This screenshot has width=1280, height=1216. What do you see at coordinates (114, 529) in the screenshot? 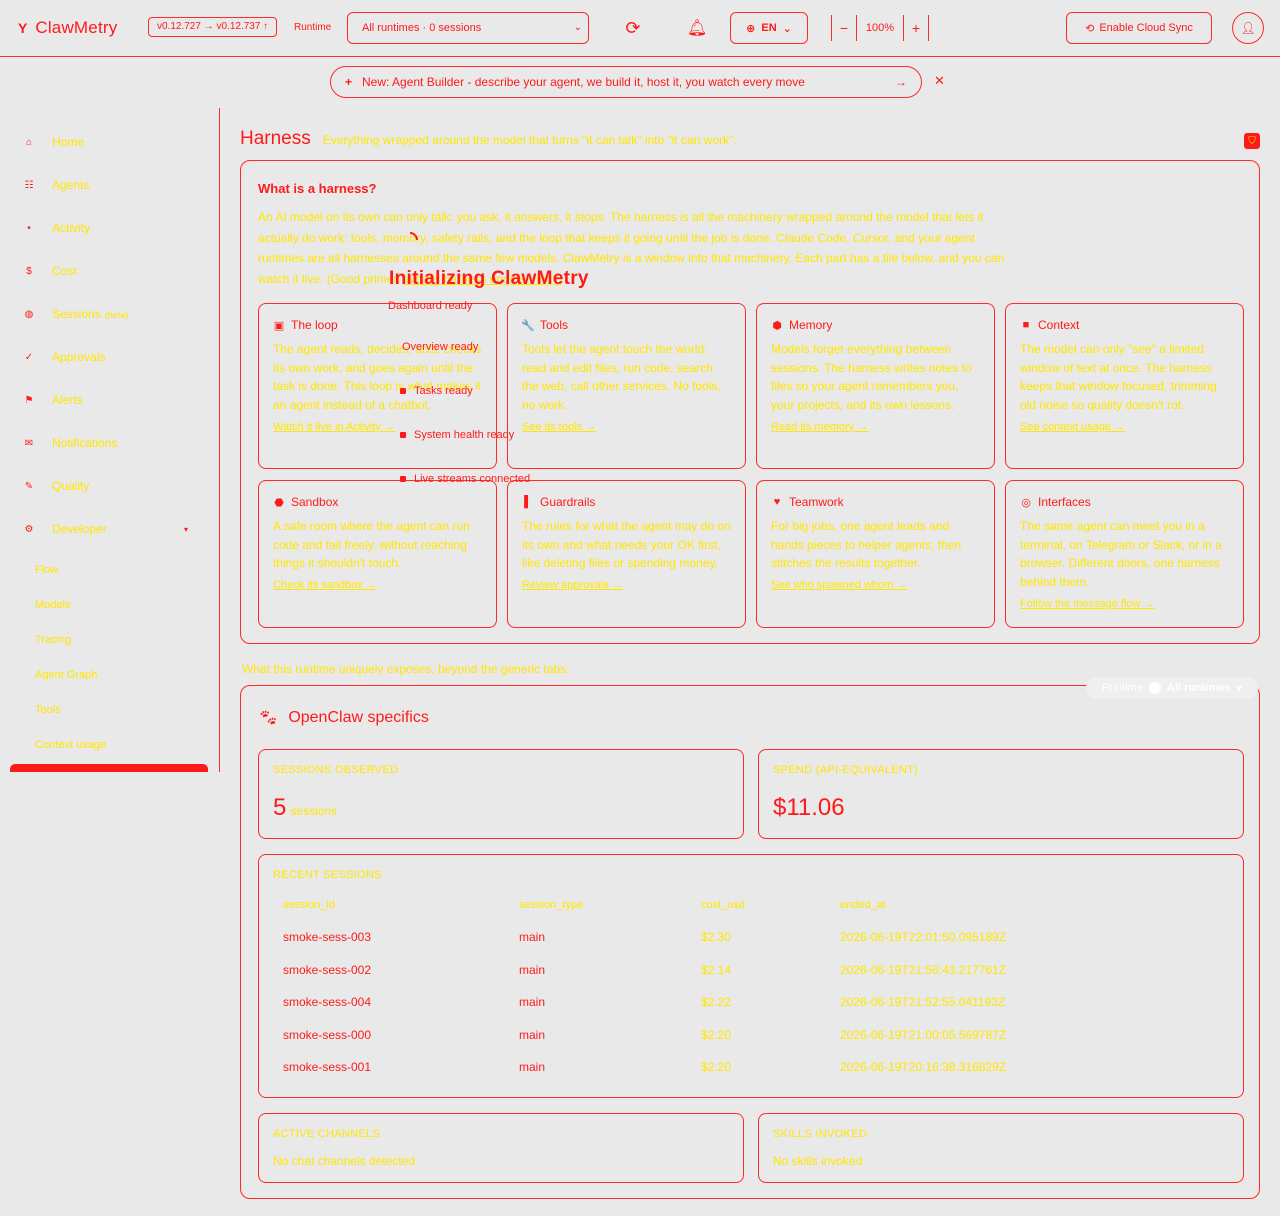
I see `sidebar-item-developer: ⚙ Developer ▾` at bounding box center [114, 529].